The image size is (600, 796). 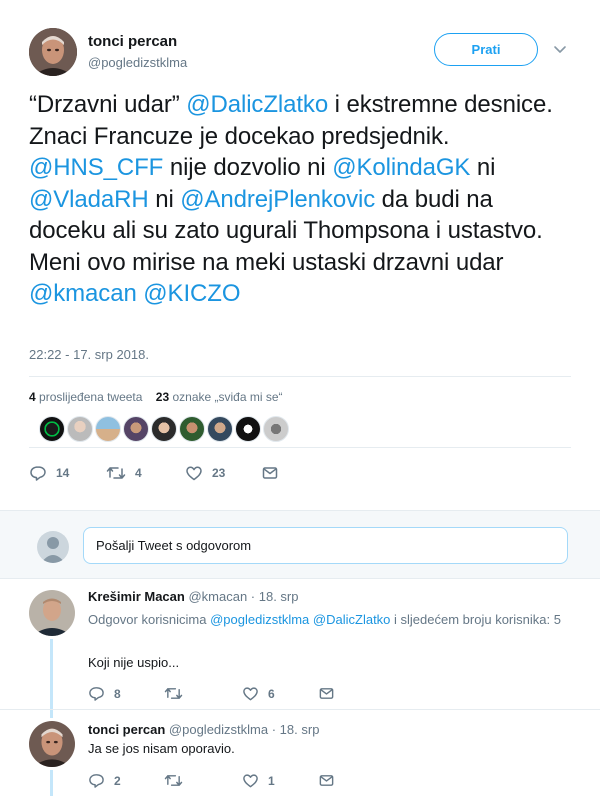 What do you see at coordinates (191, 293) in the screenshot?
I see `mention-link: @KICZO` at bounding box center [191, 293].